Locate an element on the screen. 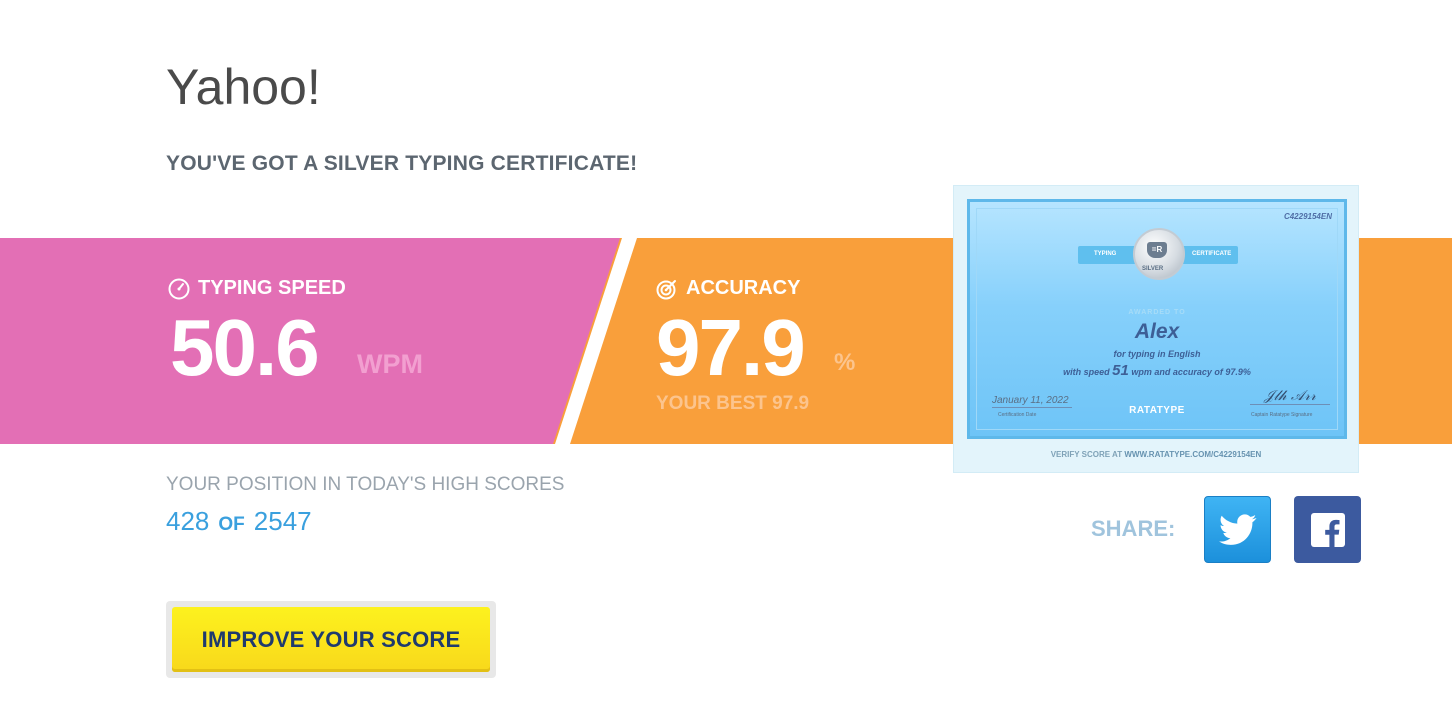  facebook-icon is located at coordinates (1327, 529).